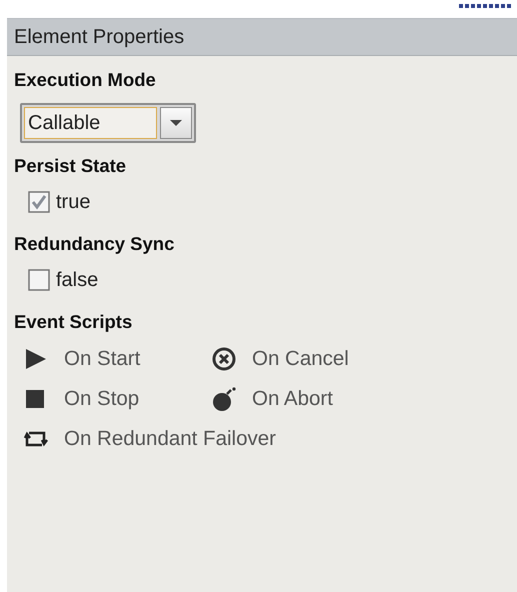  Describe the element at coordinates (292, 399) in the screenshot. I see `event-script-link: On Abort` at that location.